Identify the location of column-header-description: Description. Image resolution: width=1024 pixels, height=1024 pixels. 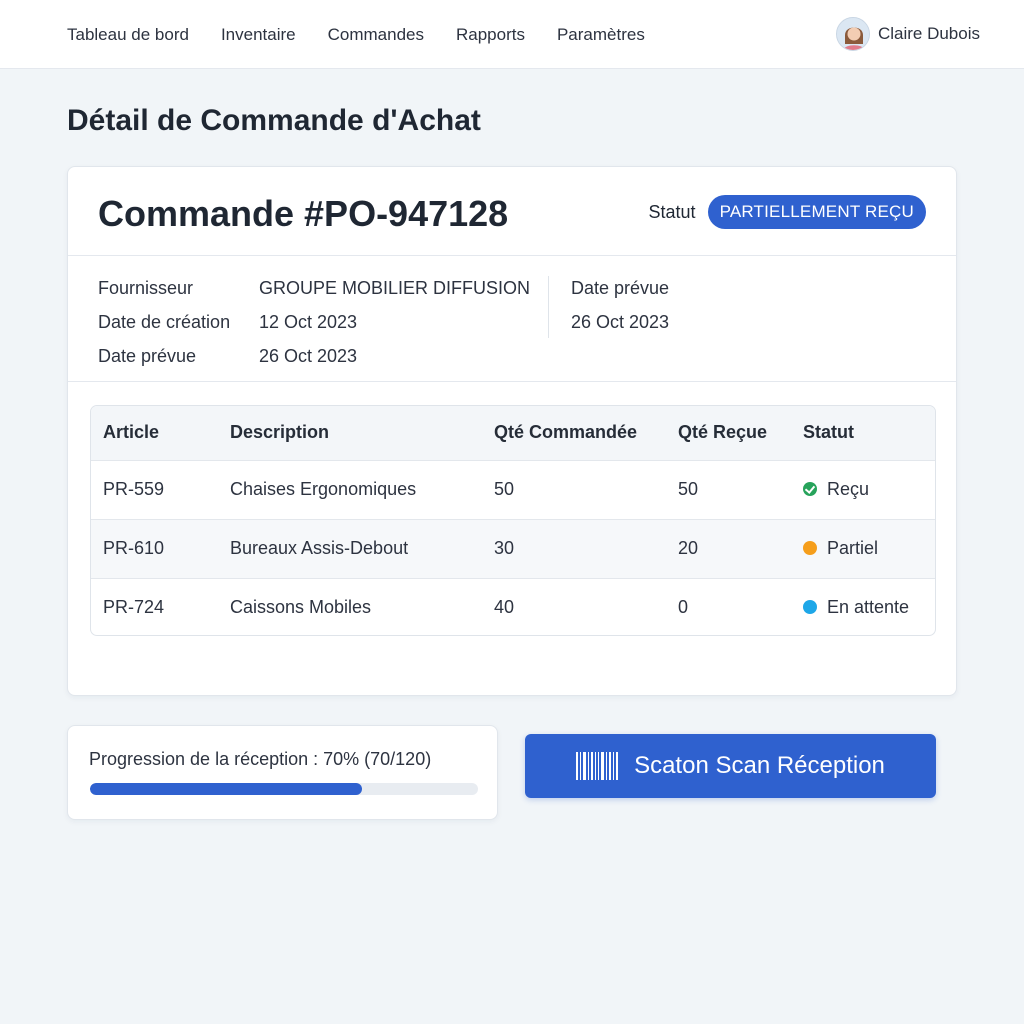
(350, 433).